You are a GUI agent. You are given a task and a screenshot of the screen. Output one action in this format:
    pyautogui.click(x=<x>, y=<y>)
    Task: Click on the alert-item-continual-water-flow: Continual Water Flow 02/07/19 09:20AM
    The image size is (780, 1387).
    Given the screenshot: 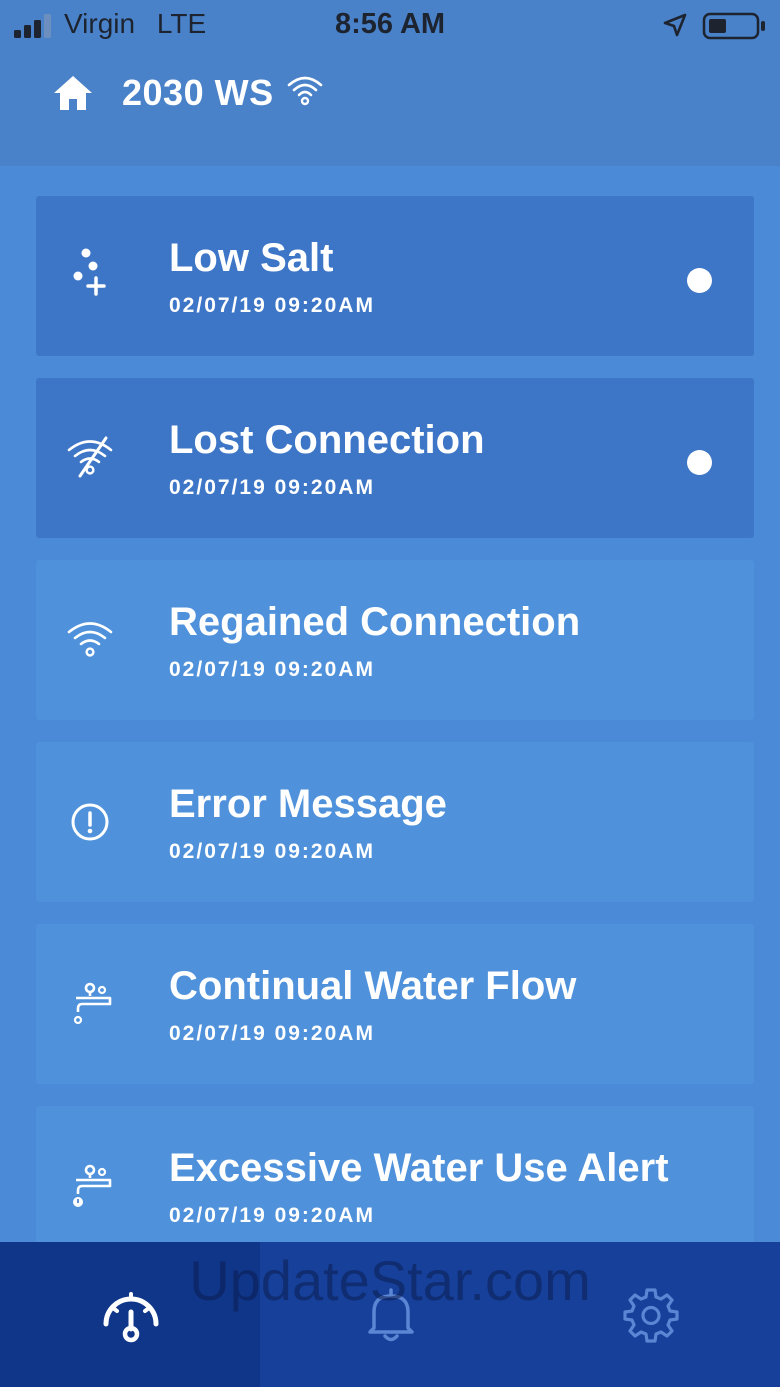 What is the action you would take?
    pyautogui.click(x=395, y=1004)
    